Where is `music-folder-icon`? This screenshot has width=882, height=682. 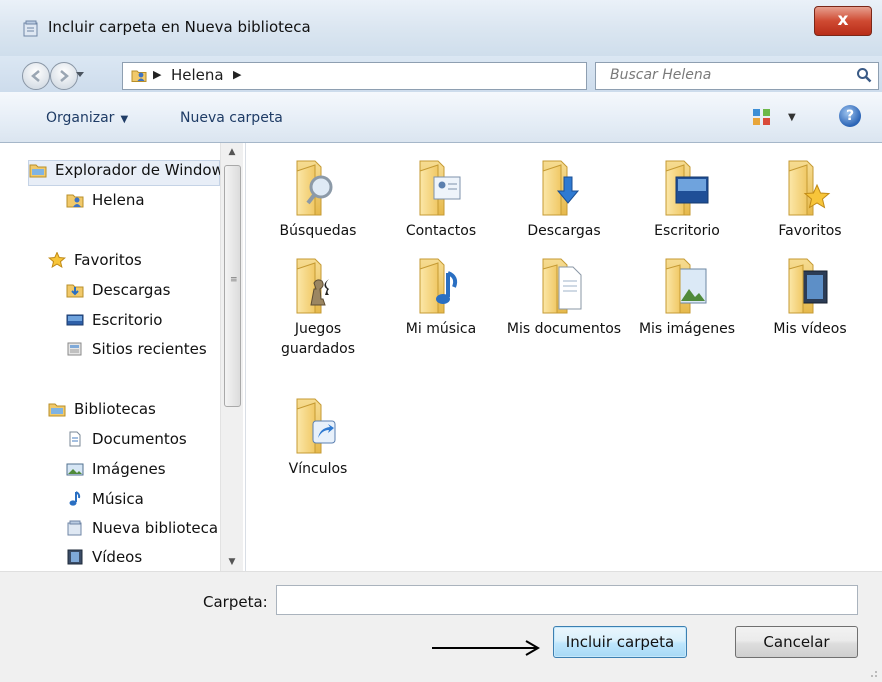
music-folder-icon is located at coordinates (438, 286).